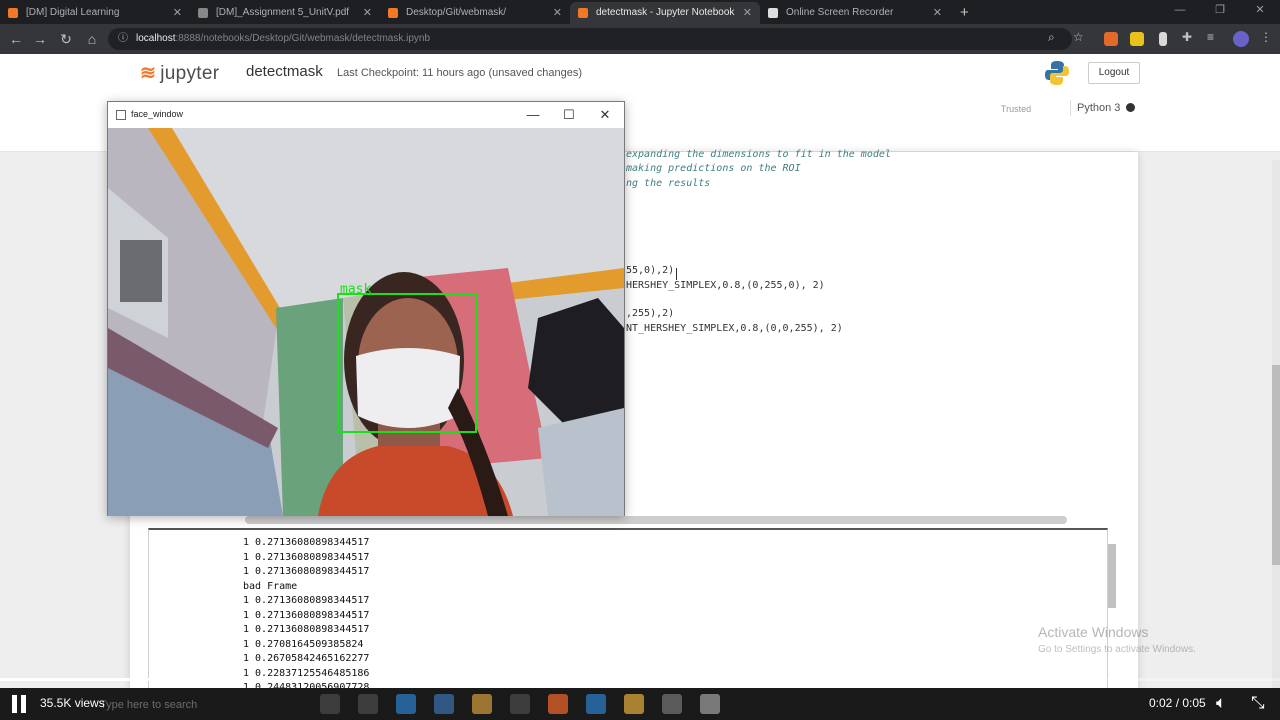  What do you see at coordinates (596, 704) in the screenshot?
I see `vscode-icon` at bounding box center [596, 704].